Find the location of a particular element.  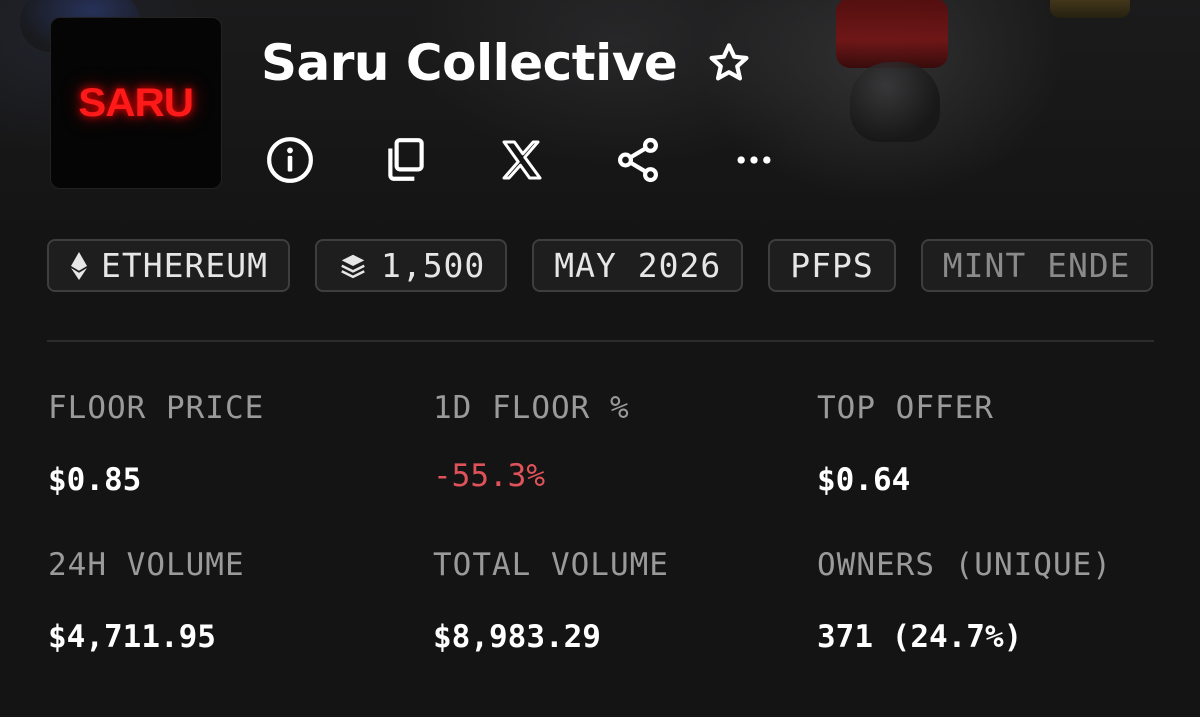

section-divider is located at coordinates (600, 341).